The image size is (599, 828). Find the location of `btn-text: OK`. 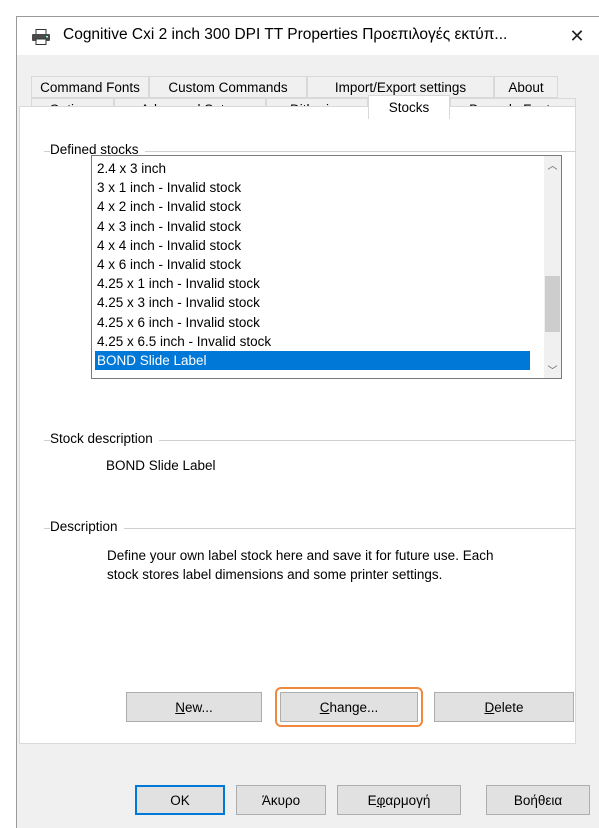

btn-text: OK is located at coordinates (180, 800).